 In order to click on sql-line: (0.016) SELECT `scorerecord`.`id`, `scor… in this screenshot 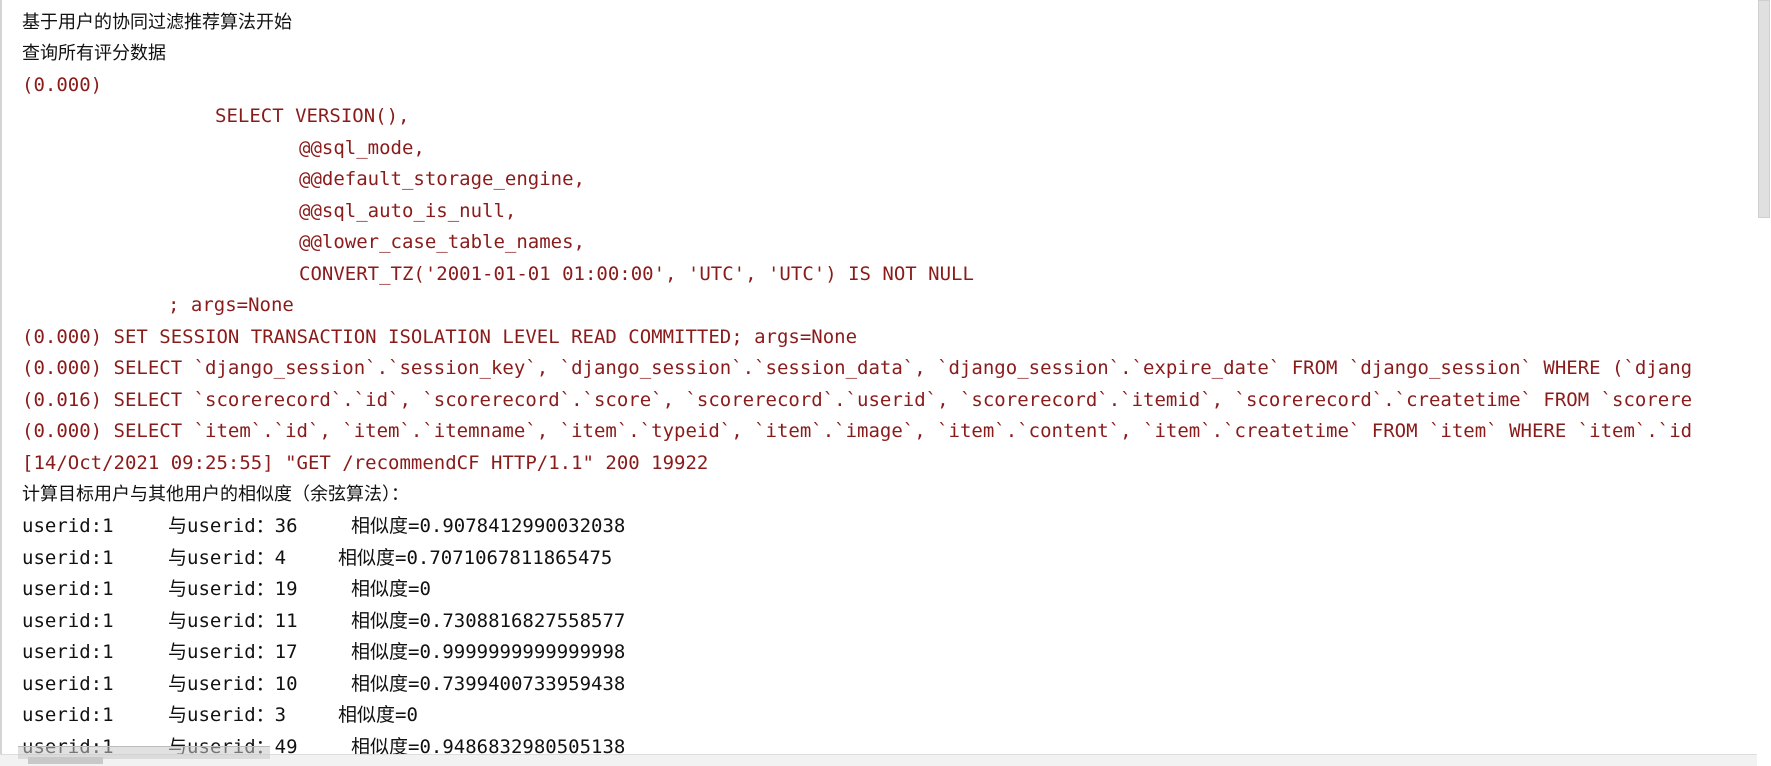, I will do `click(857, 400)`.